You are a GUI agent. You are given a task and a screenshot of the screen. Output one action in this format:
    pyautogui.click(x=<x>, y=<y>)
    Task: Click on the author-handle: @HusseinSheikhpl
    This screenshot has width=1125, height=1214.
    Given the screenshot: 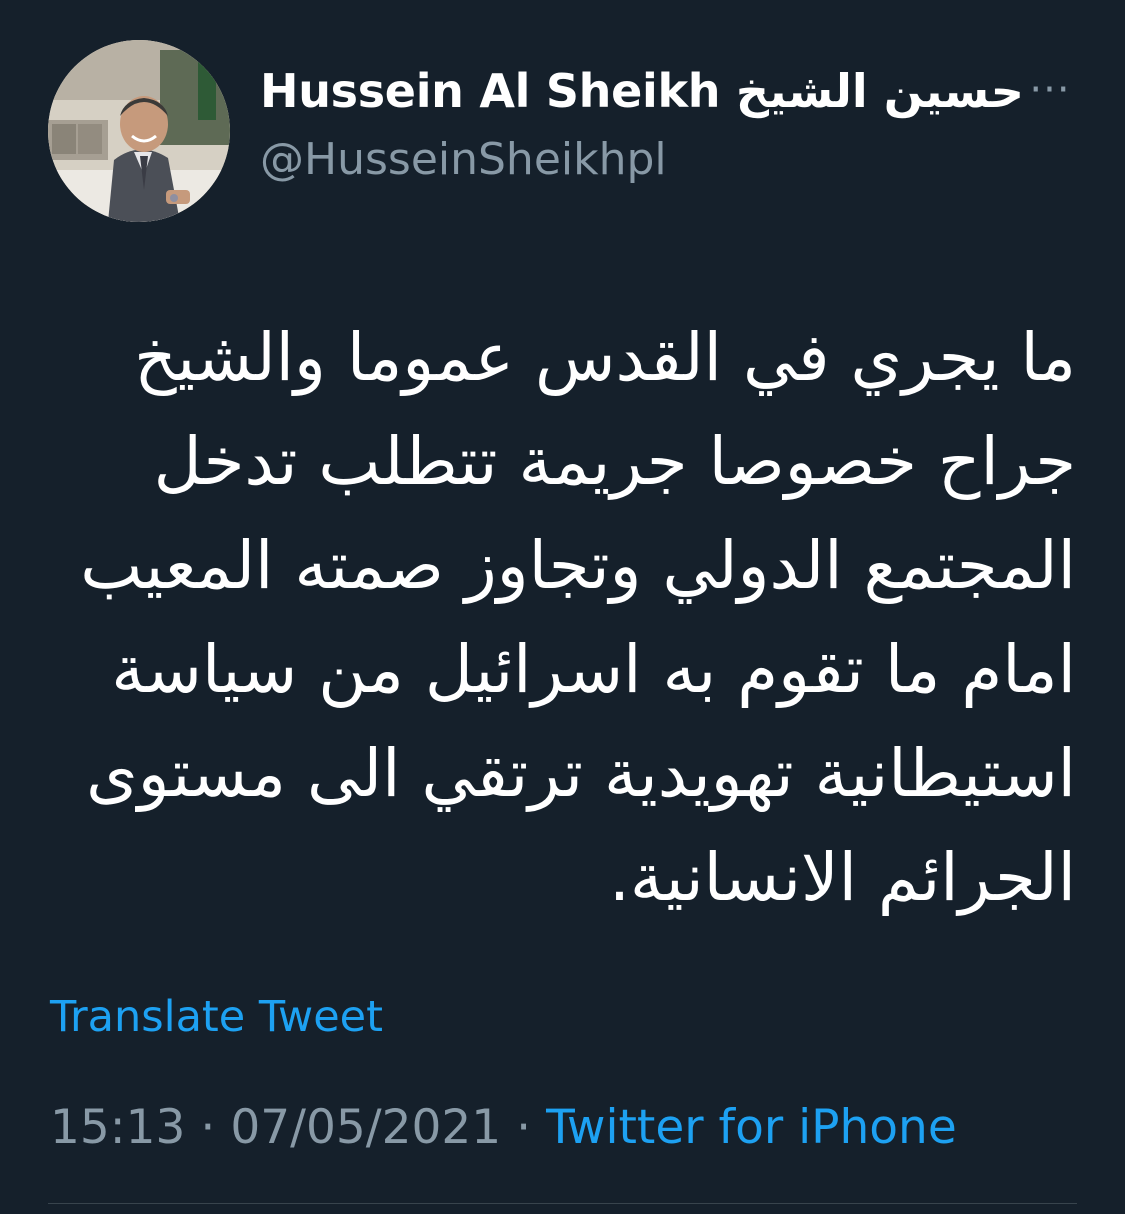 What is the action you would take?
    pyautogui.click(x=463, y=159)
    